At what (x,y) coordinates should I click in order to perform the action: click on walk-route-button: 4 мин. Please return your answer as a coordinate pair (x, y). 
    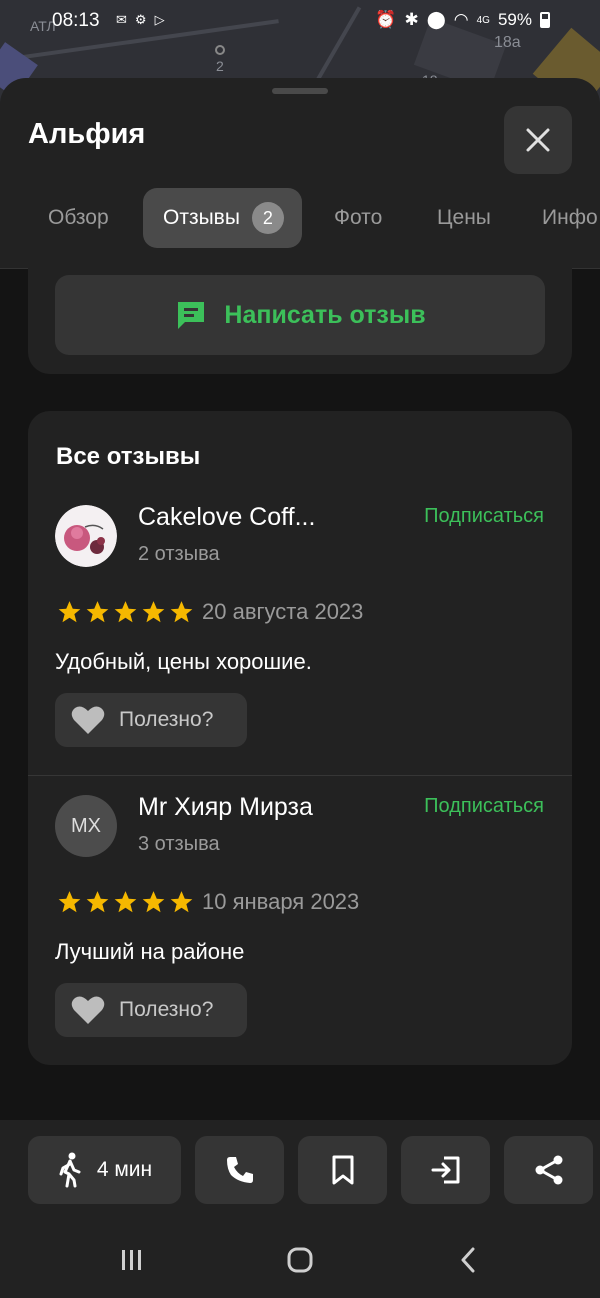
    Looking at the image, I should click on (104, 1170).